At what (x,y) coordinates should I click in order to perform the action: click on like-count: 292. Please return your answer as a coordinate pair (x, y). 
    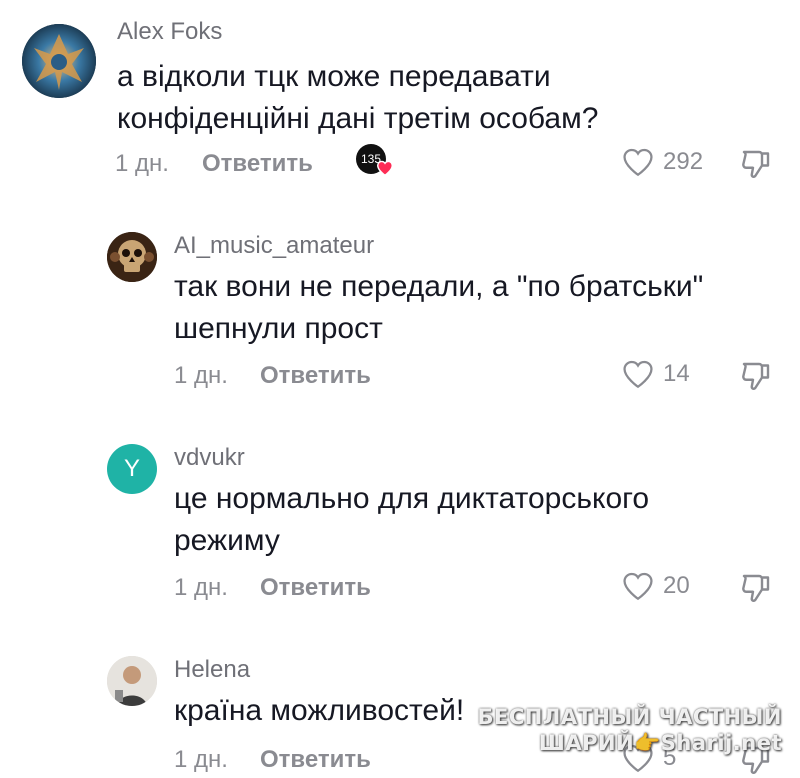
    Looking at the image, I should click on (683, 161).